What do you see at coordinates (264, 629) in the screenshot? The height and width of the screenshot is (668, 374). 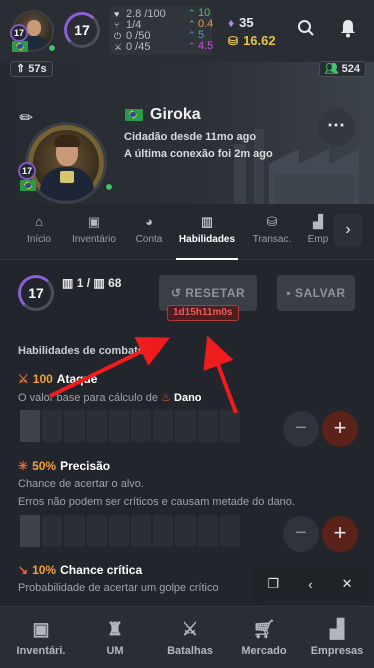 I see `cart-icon: 🛒︎` at bounding box center [264, 629].